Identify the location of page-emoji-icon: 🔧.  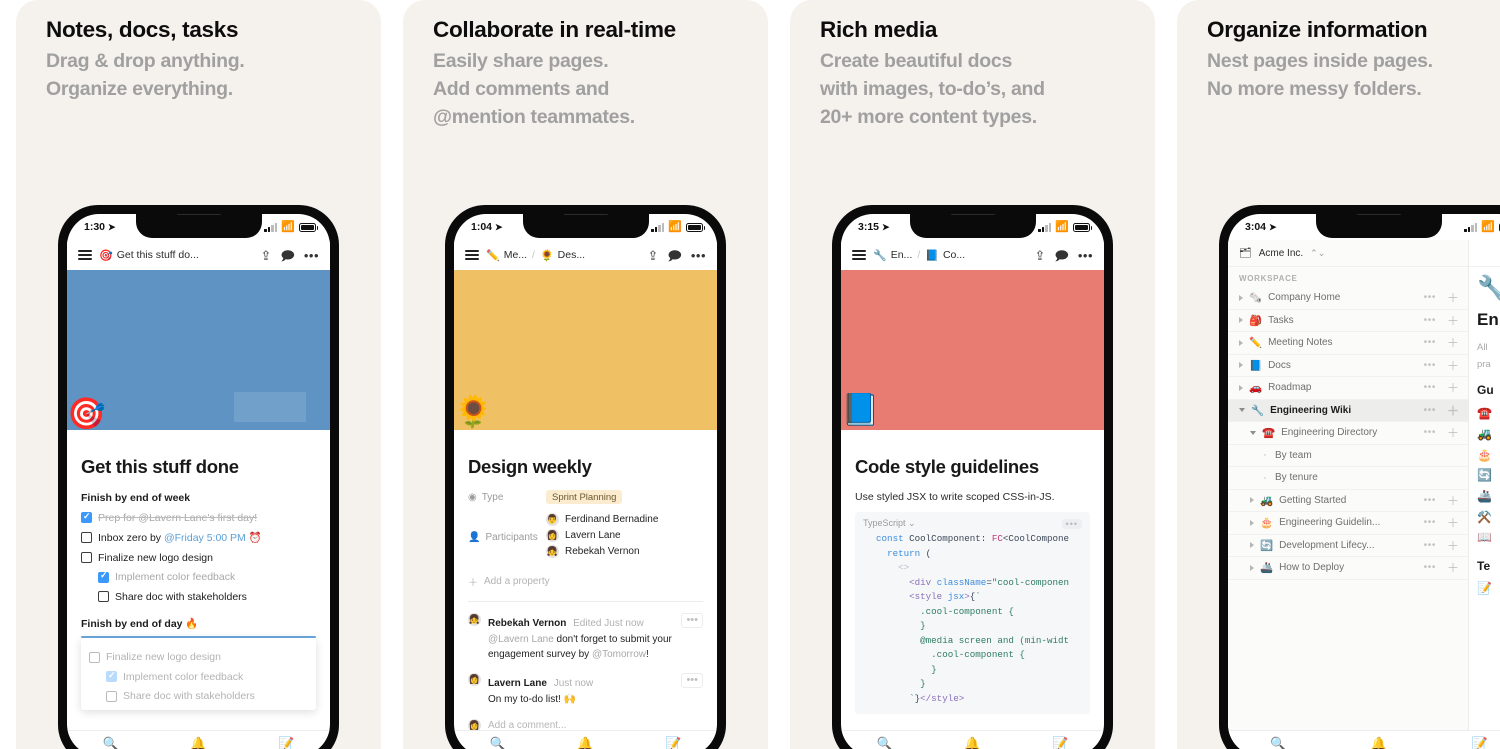
(1488, 289).